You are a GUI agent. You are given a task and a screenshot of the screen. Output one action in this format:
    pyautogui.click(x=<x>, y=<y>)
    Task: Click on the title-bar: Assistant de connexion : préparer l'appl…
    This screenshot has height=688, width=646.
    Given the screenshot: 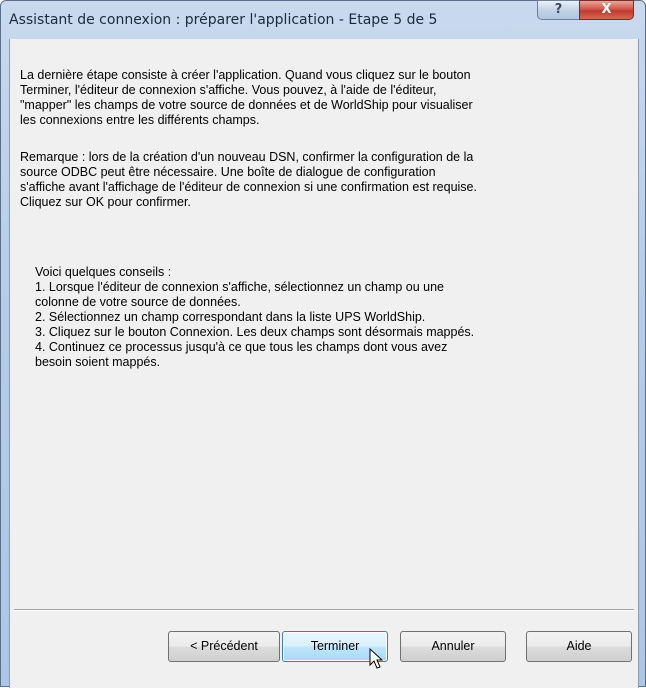 What is the action you would take?
    pyautogui.click(x=323, y=19)
    